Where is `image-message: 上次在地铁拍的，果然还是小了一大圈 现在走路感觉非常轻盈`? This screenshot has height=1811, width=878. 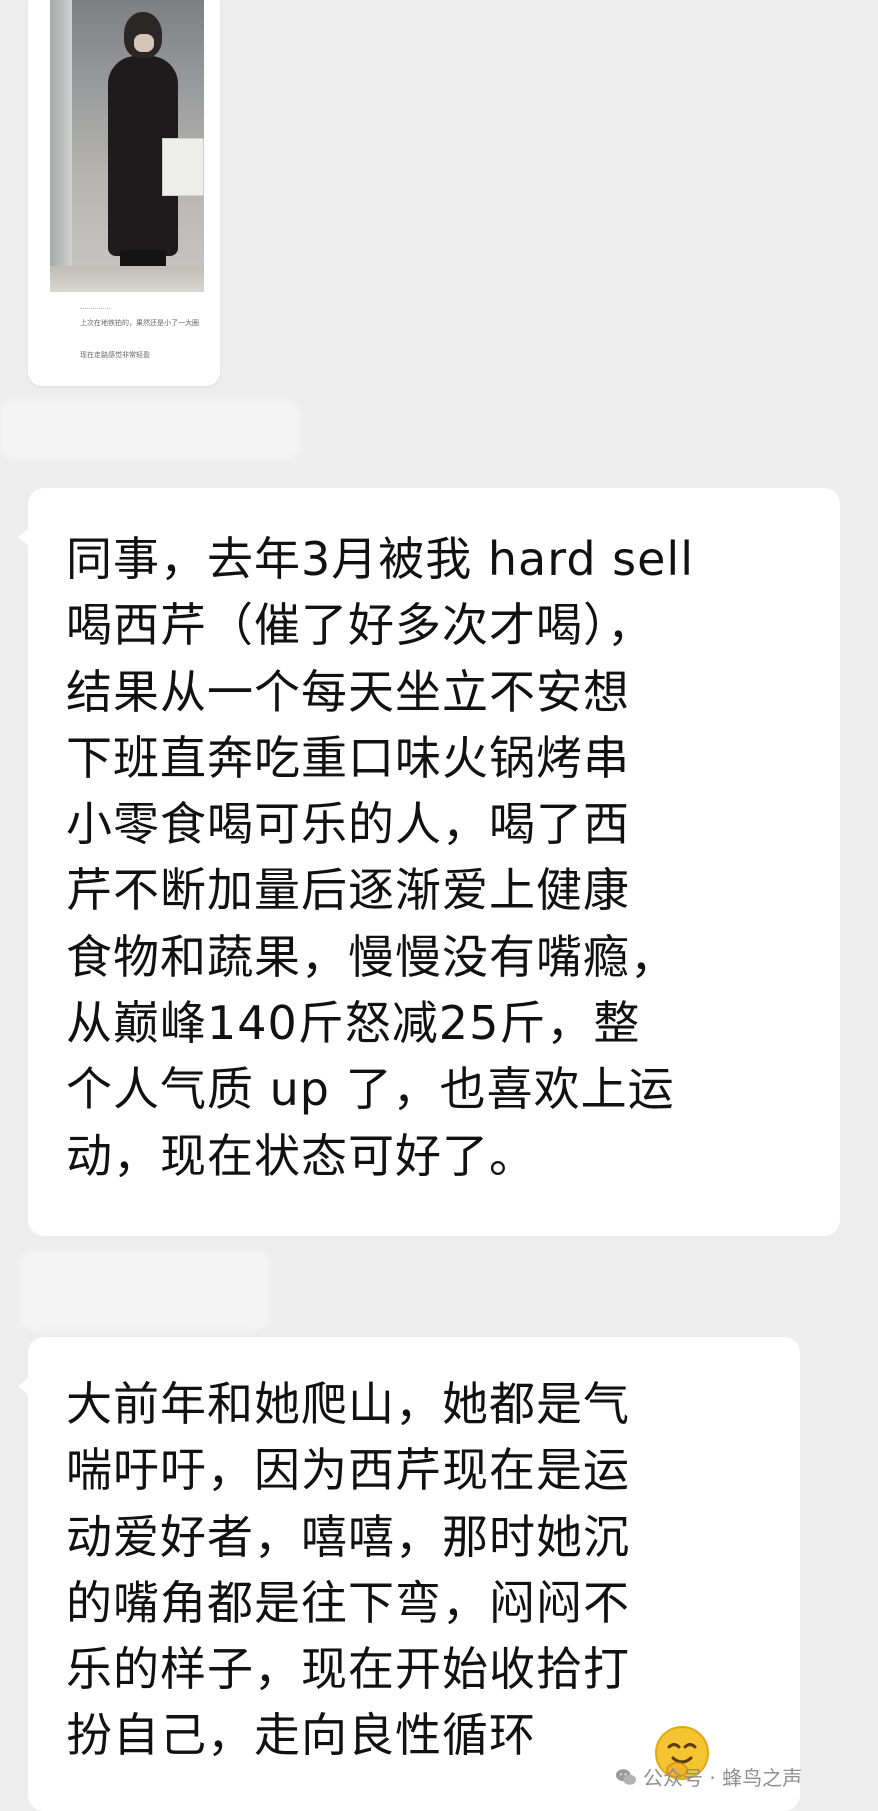
image-message: 上次在地铁拍的，果然还是小了一大圈 现在走路感觉非常轻盈 is located at coordinates (124, 193).